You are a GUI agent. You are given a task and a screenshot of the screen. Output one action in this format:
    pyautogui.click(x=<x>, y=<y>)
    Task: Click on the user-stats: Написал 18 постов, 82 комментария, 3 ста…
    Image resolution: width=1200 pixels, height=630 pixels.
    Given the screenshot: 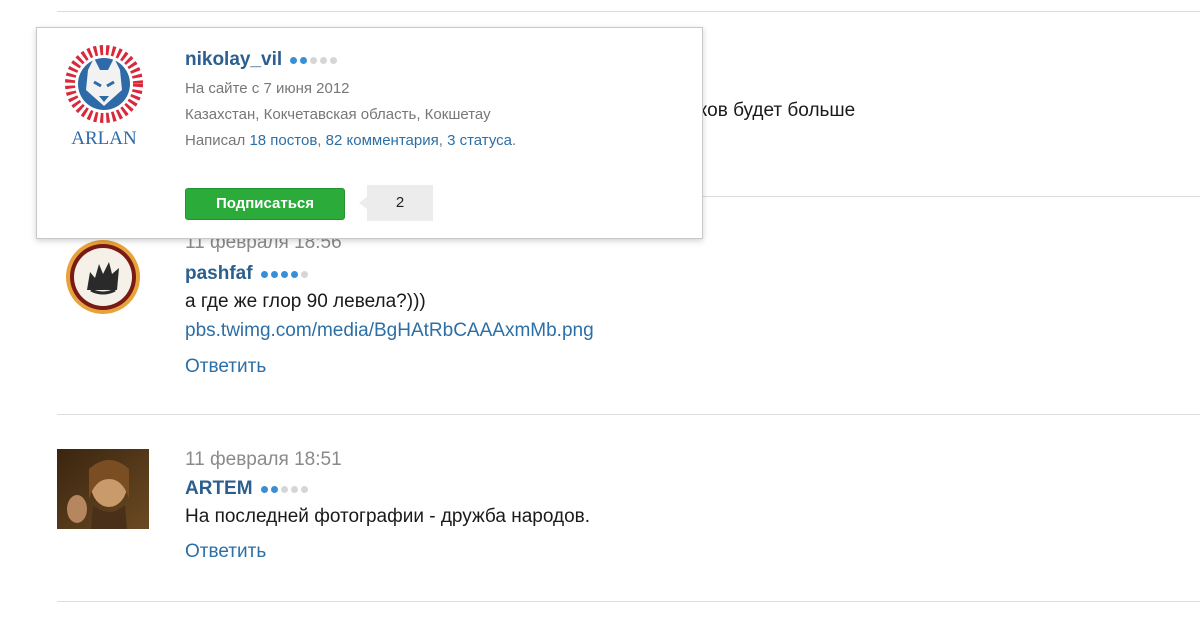 What is the action you would take?
    pyautogui.click(x=350, y=141)
    